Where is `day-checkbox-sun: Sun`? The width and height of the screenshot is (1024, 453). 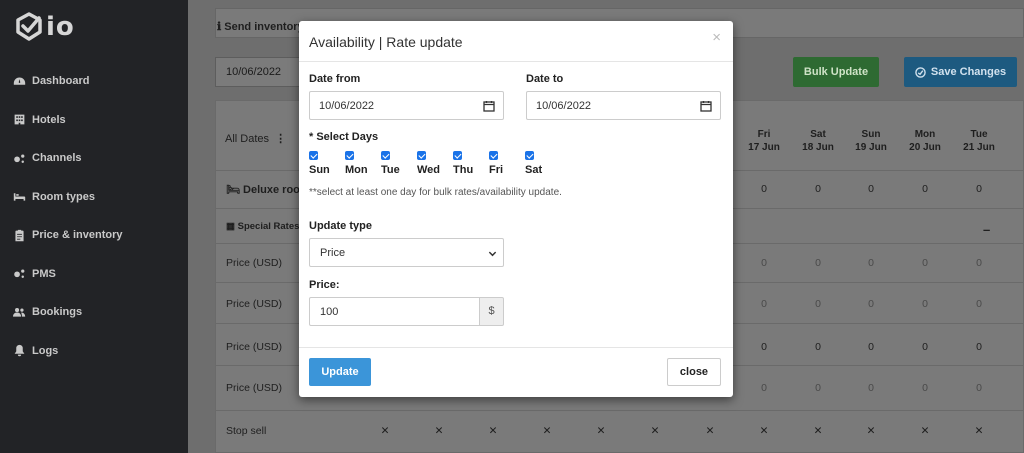 day-checkbox-sun: Sun is located at coordinates (319, 163).